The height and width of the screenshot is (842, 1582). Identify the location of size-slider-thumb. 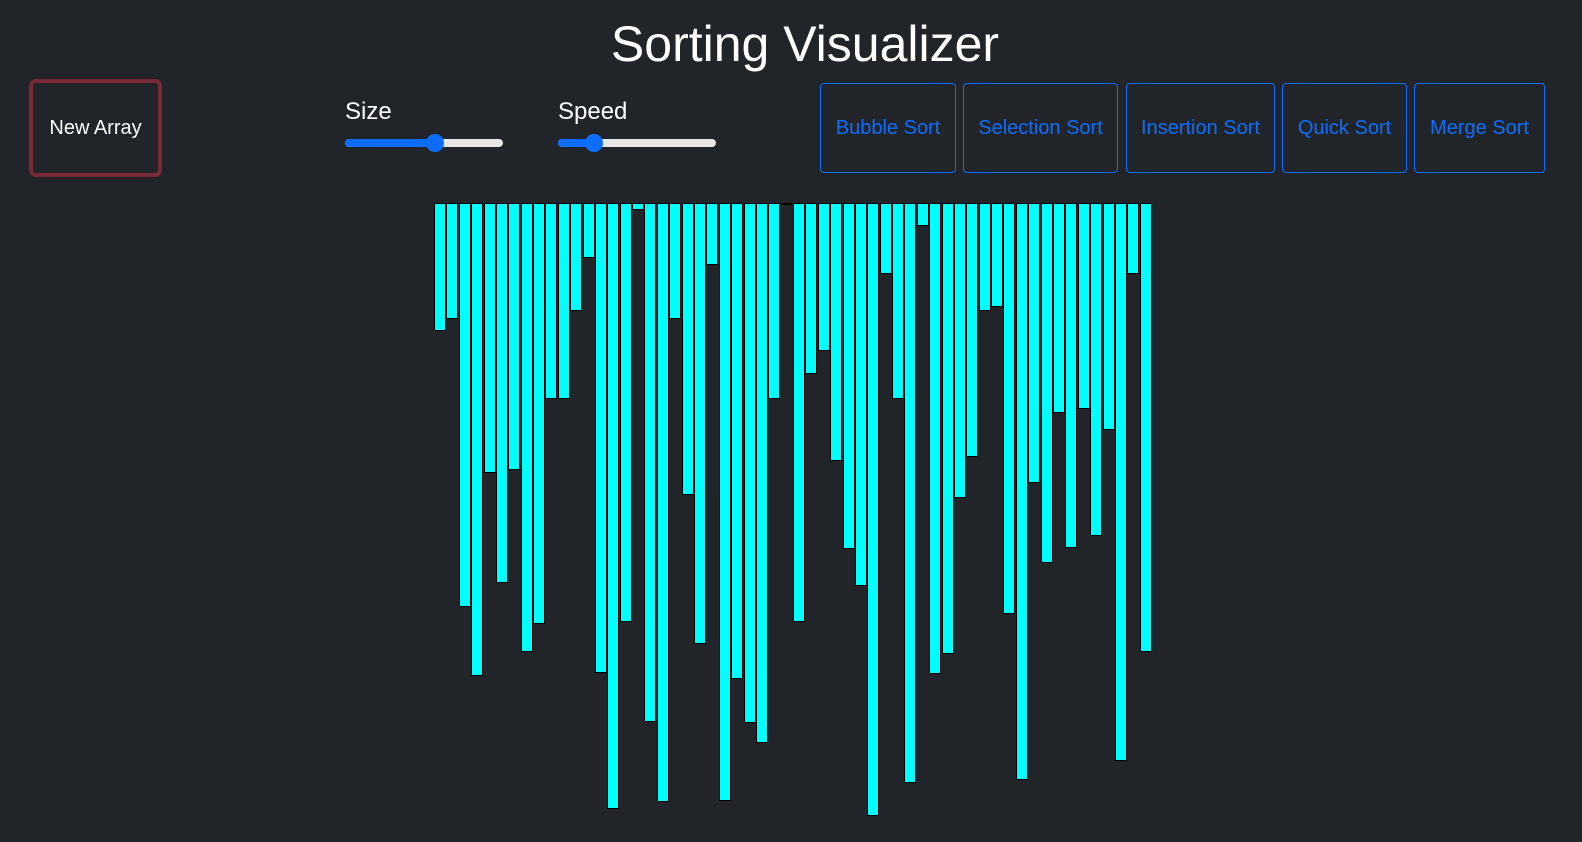
(435, 143).